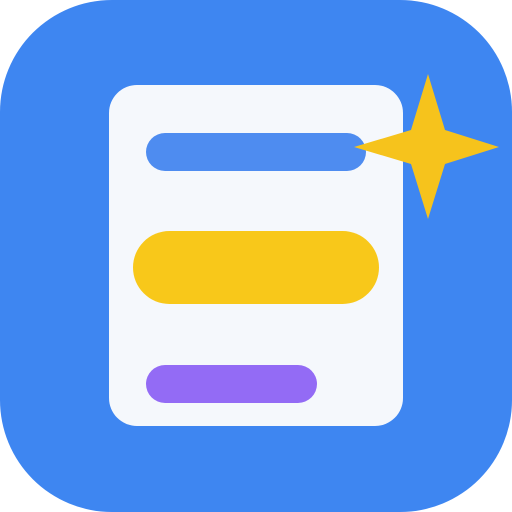 The height and width of the screenshot is (512, 512). What do you see at coordinates (231, 384) in the screenshot?
I see `document-line-bottom` at bounding box center [231, 384].